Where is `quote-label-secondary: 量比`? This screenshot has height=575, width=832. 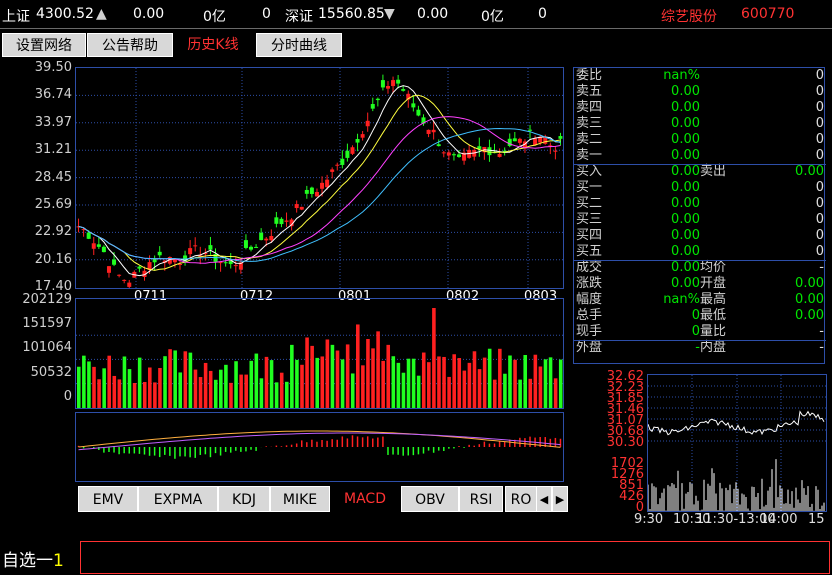 quote-label-secondary: 量比 is located at coordinates (713, 331).